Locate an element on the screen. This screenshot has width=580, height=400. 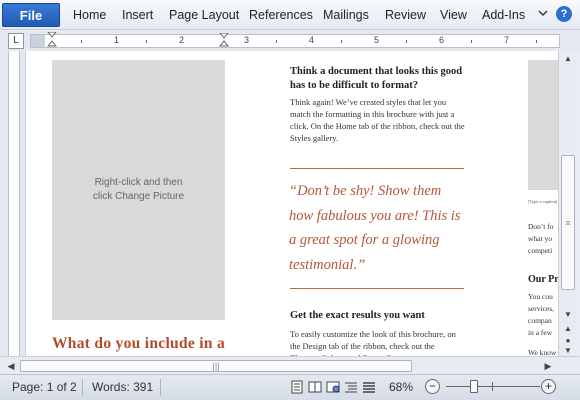
ruler-number: 6 is located at coordinates (442, 40).